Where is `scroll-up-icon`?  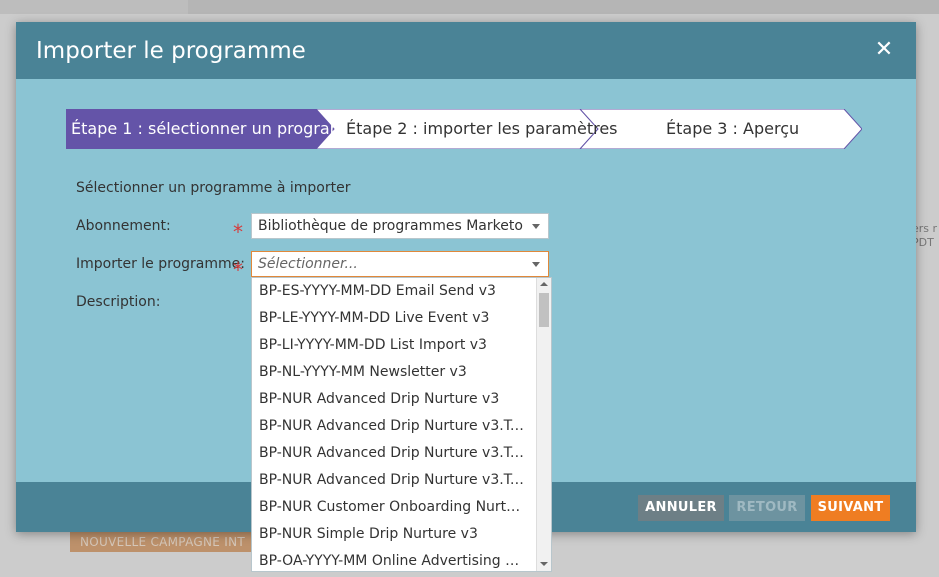
scroll-up-icon is located at coordinates (544, 284).